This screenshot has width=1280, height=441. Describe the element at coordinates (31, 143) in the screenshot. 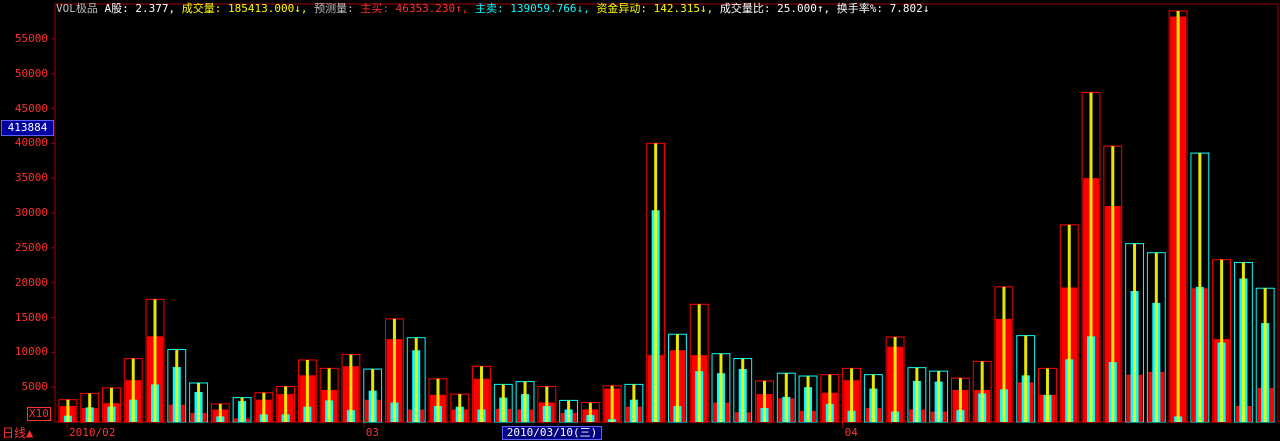

I see `y-tick-label: 40000` at that location.